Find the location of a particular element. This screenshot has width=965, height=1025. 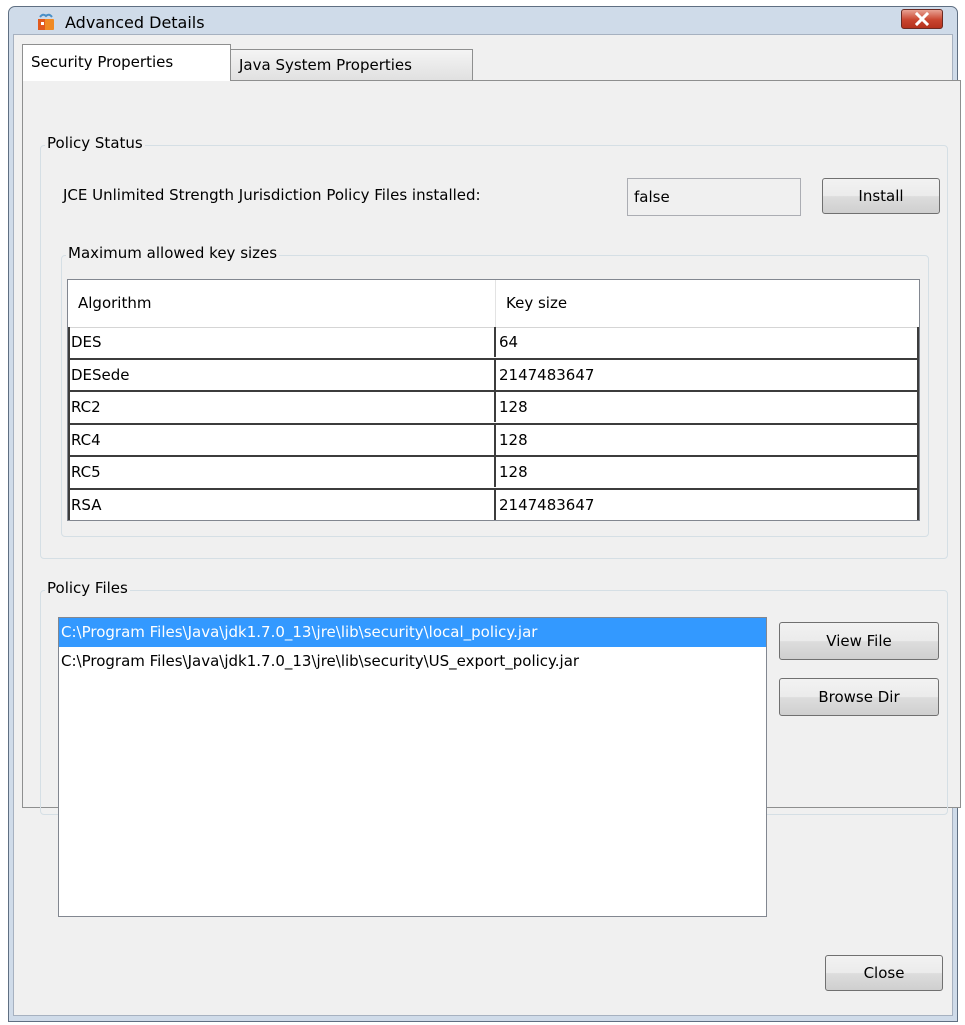

table-right-border is located at coordinates (918, 423).